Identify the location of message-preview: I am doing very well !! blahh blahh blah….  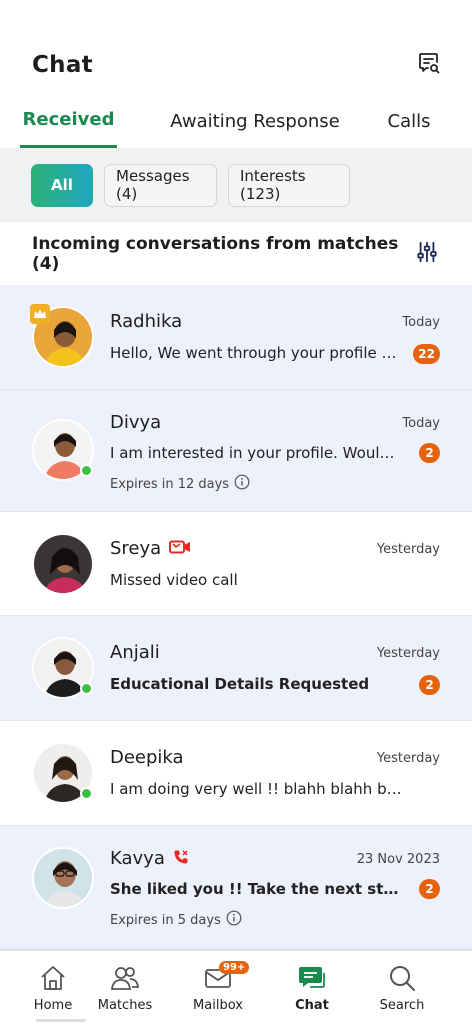
(256, 789).